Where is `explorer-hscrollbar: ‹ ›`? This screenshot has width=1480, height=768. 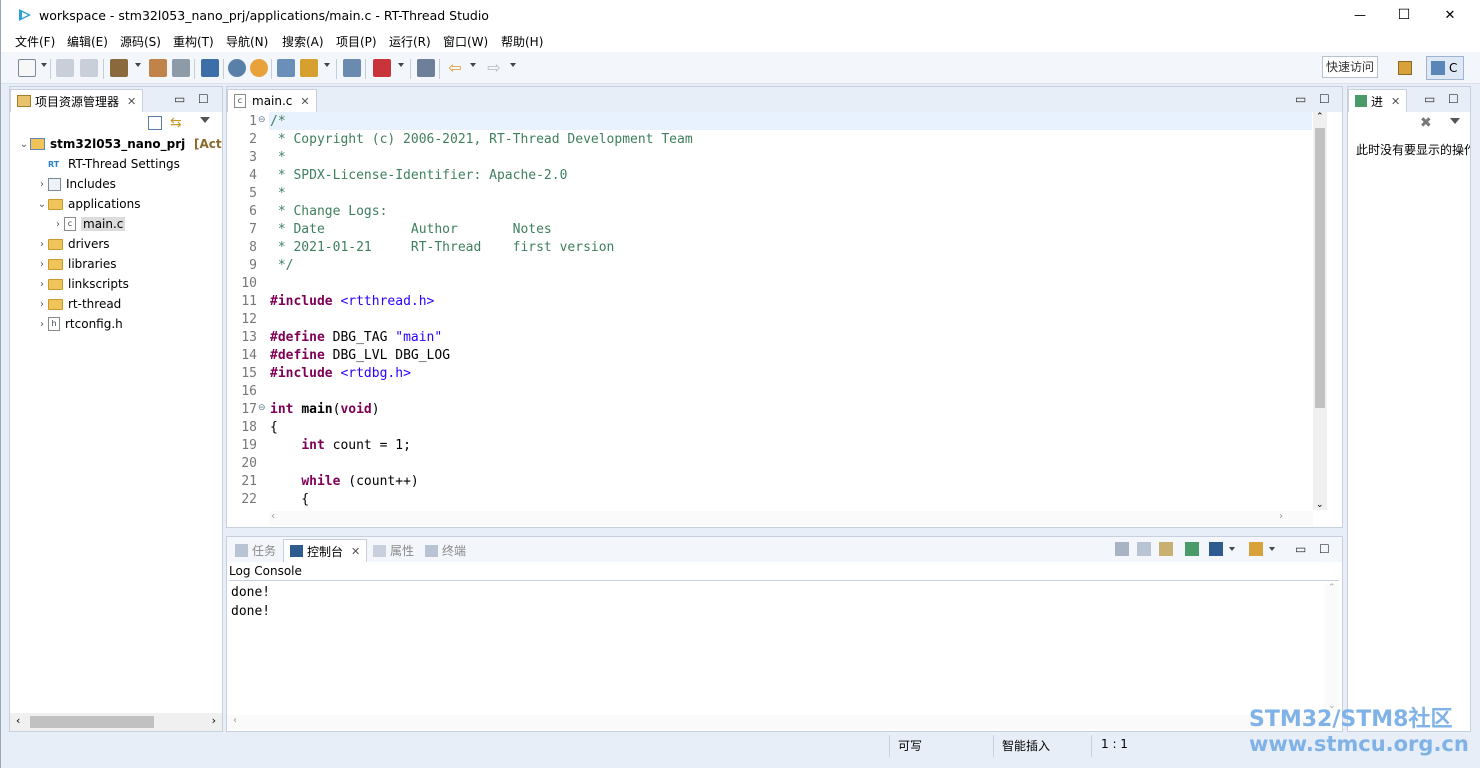 explorer-hscrollbar: ‹ › is located at coordinates (116, 722).